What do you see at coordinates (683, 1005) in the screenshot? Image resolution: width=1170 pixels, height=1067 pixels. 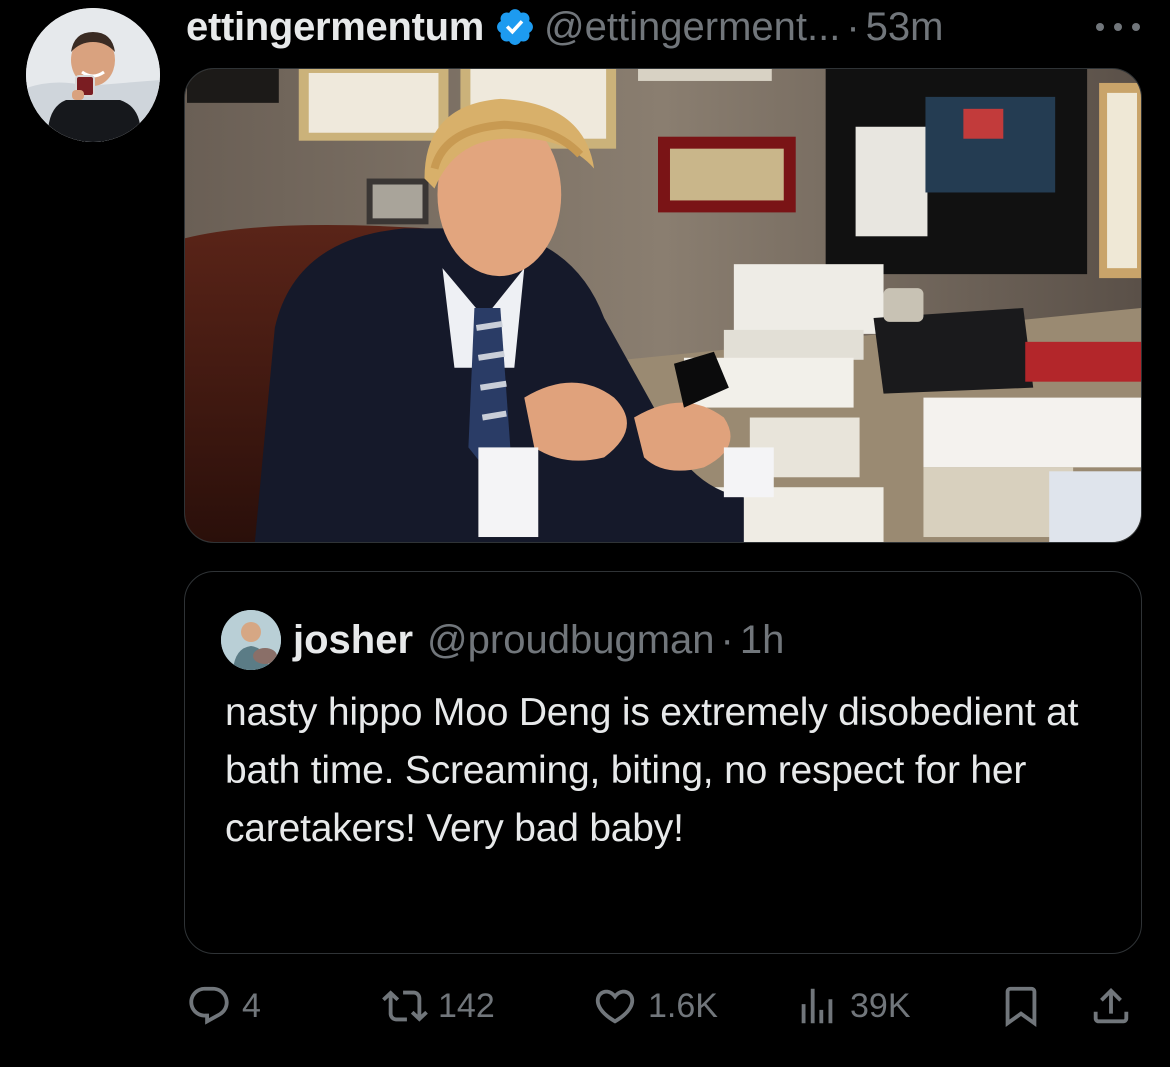 I see `like-count: 1.6K` at bounding box center [683, 1005].